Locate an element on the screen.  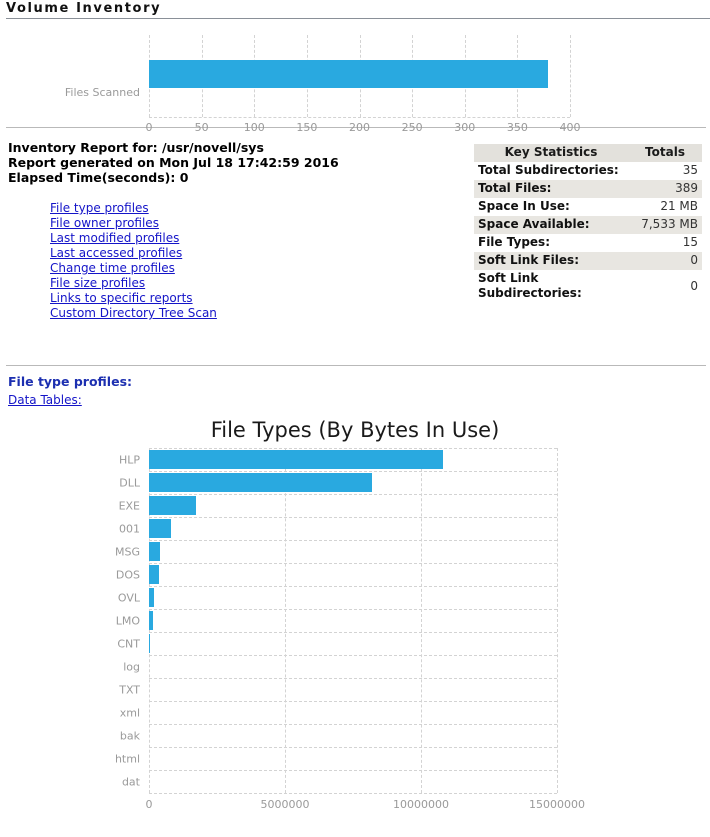
files-scanned-chart: Files Scanned 0 50 100 150 200 250 300 350 400 is located at coordinates (355, 81).